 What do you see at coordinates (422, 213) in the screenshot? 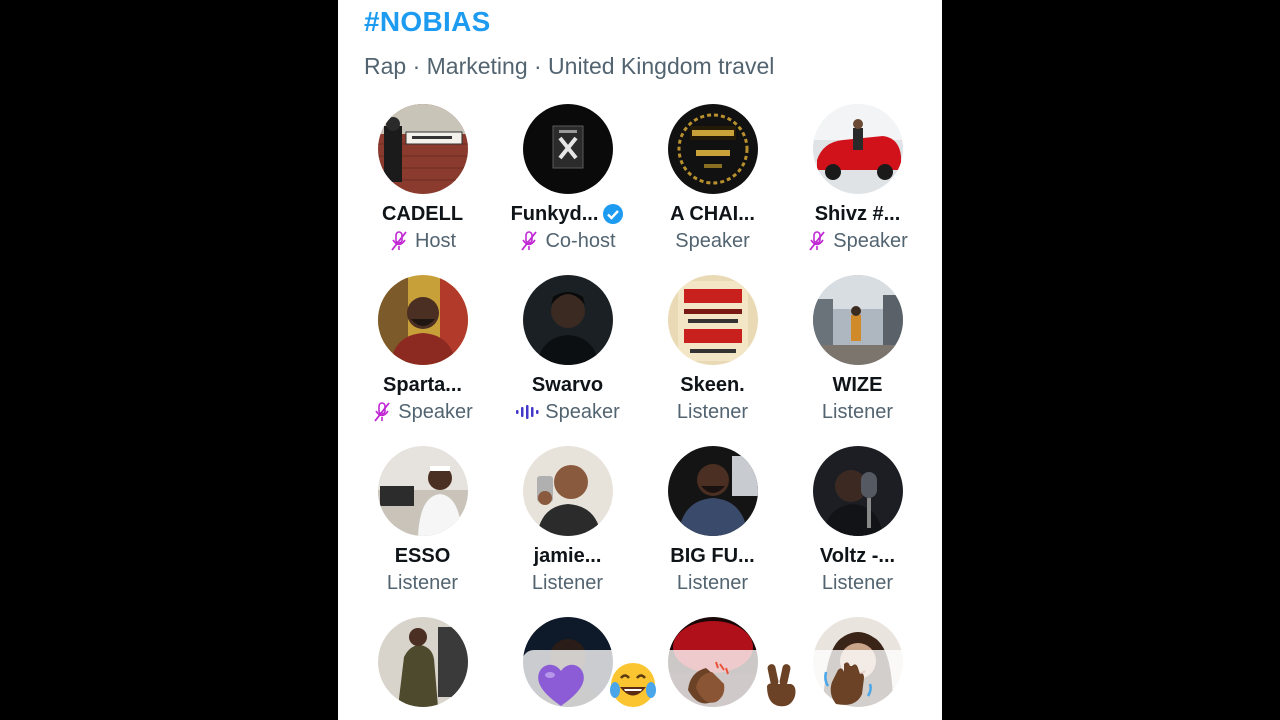
I see `participant-name: CADELL` at bounding box center [422, 213].